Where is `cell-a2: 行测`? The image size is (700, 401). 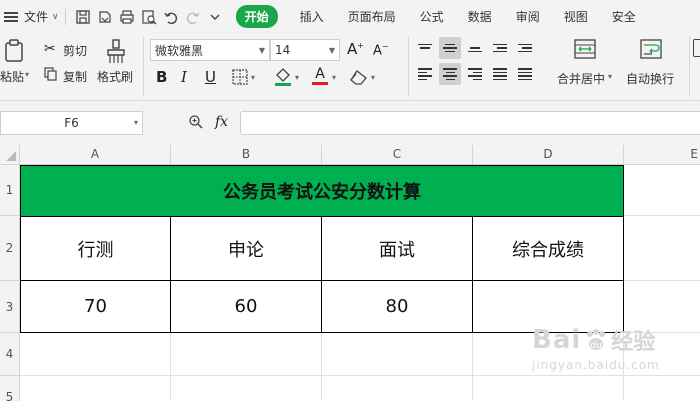
cell-a2: 行测 is located at coordinates (95, 248).